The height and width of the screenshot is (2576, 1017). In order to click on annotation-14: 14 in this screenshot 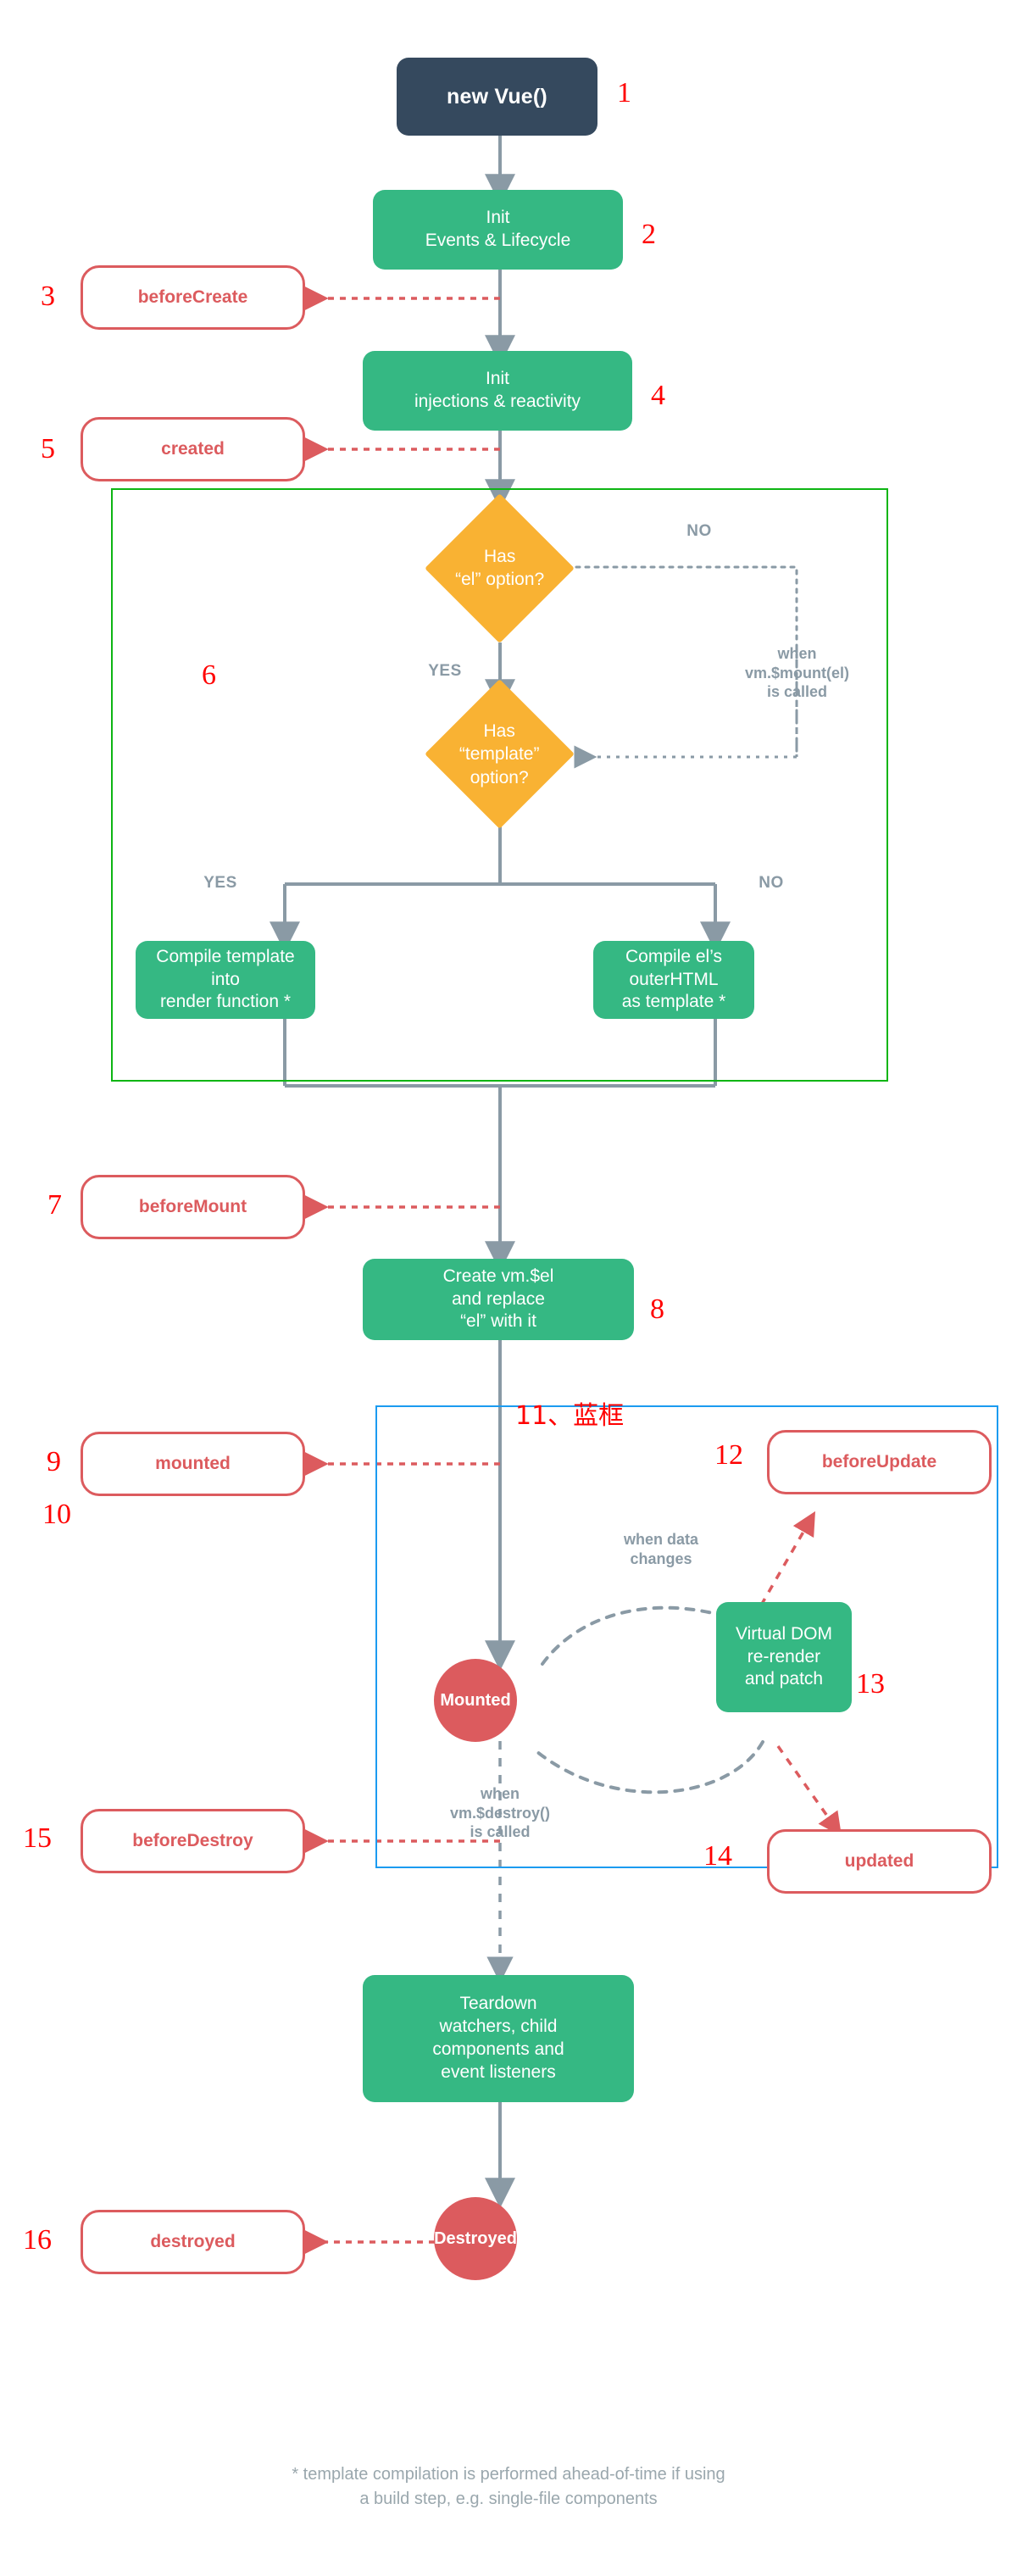, I will do `click(717, 1856)`.